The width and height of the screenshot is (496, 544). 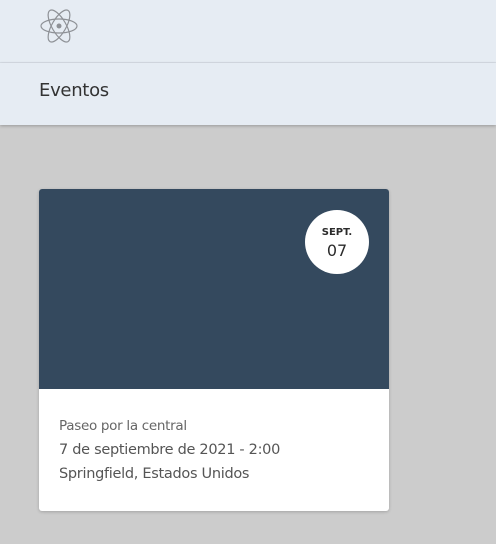 I want to click on event-location: Springfield, Estados Unidos, so click(x=154, y=474).